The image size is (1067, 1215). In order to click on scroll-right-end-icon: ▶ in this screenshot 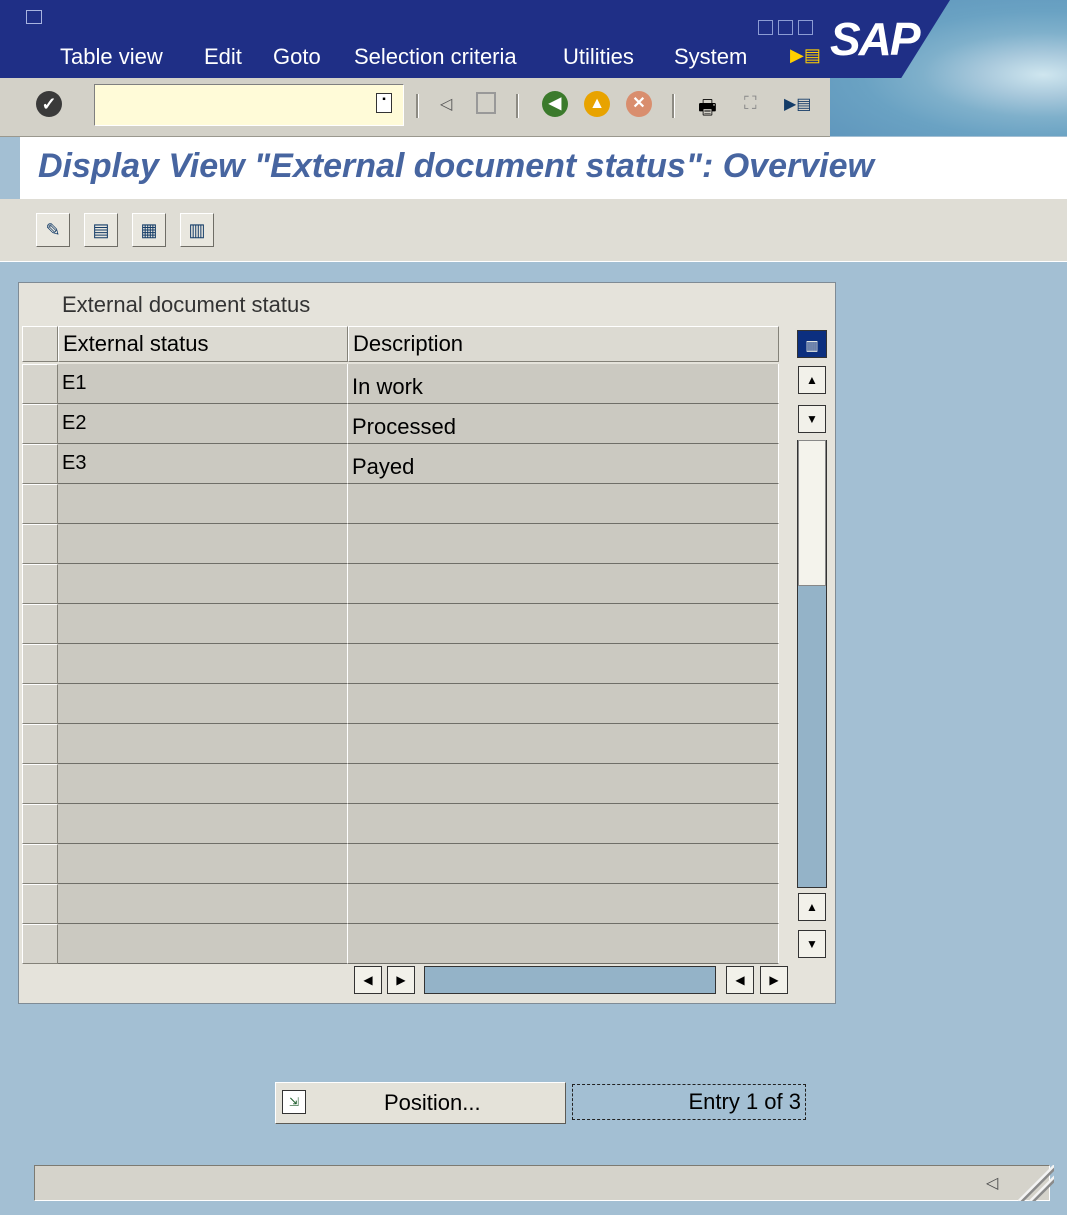, I will do `click(774, 980)`.